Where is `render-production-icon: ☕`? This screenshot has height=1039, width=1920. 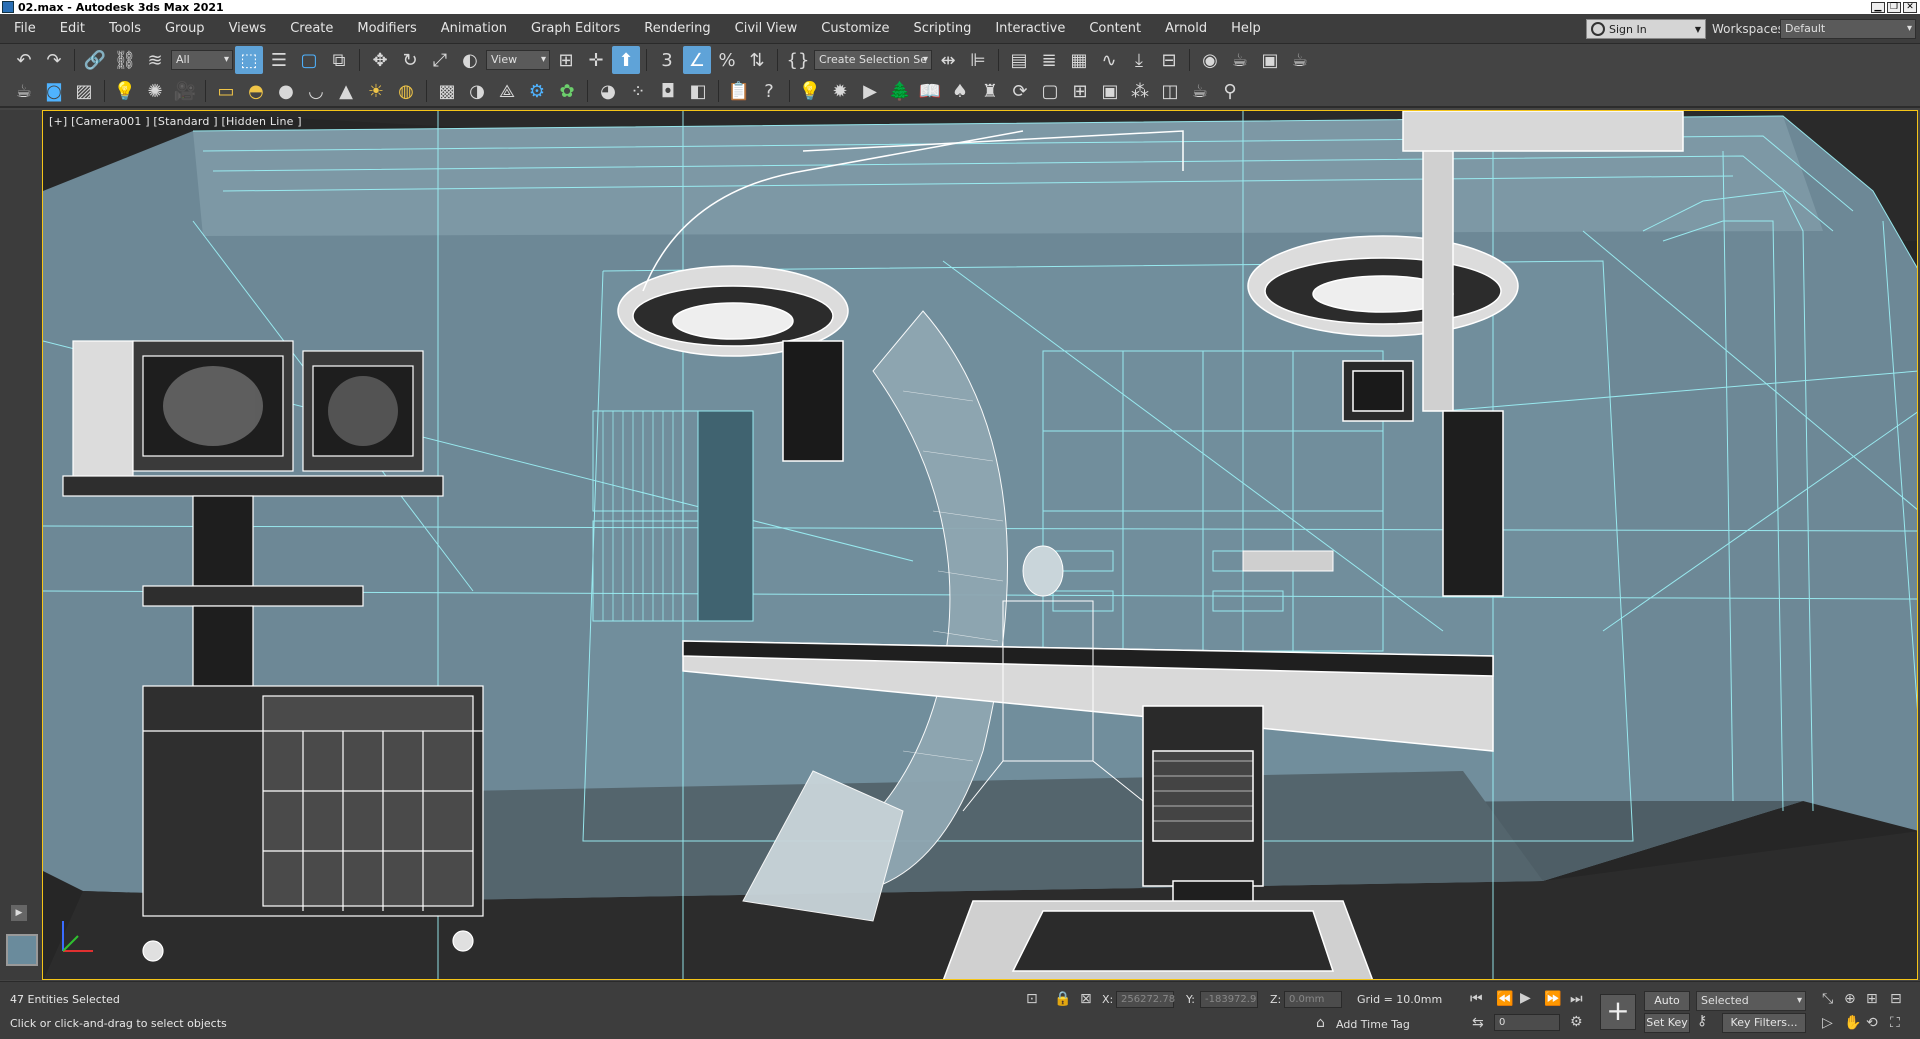
render-production-icon: ☕ is located at coordinates (1300, 60).